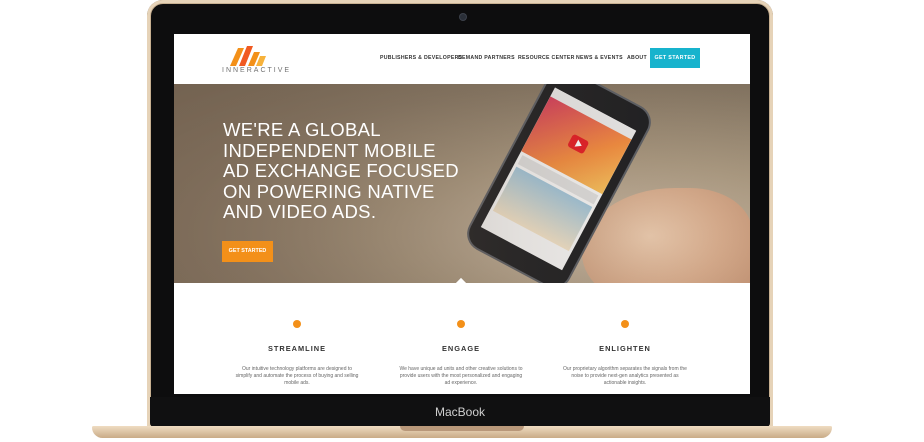 This screenshot has width=924, height=442. What do you see at coordinates (637, 58) in the screenshot?
I see `nav-about: ABOUT` at bounding box center [637, 58].